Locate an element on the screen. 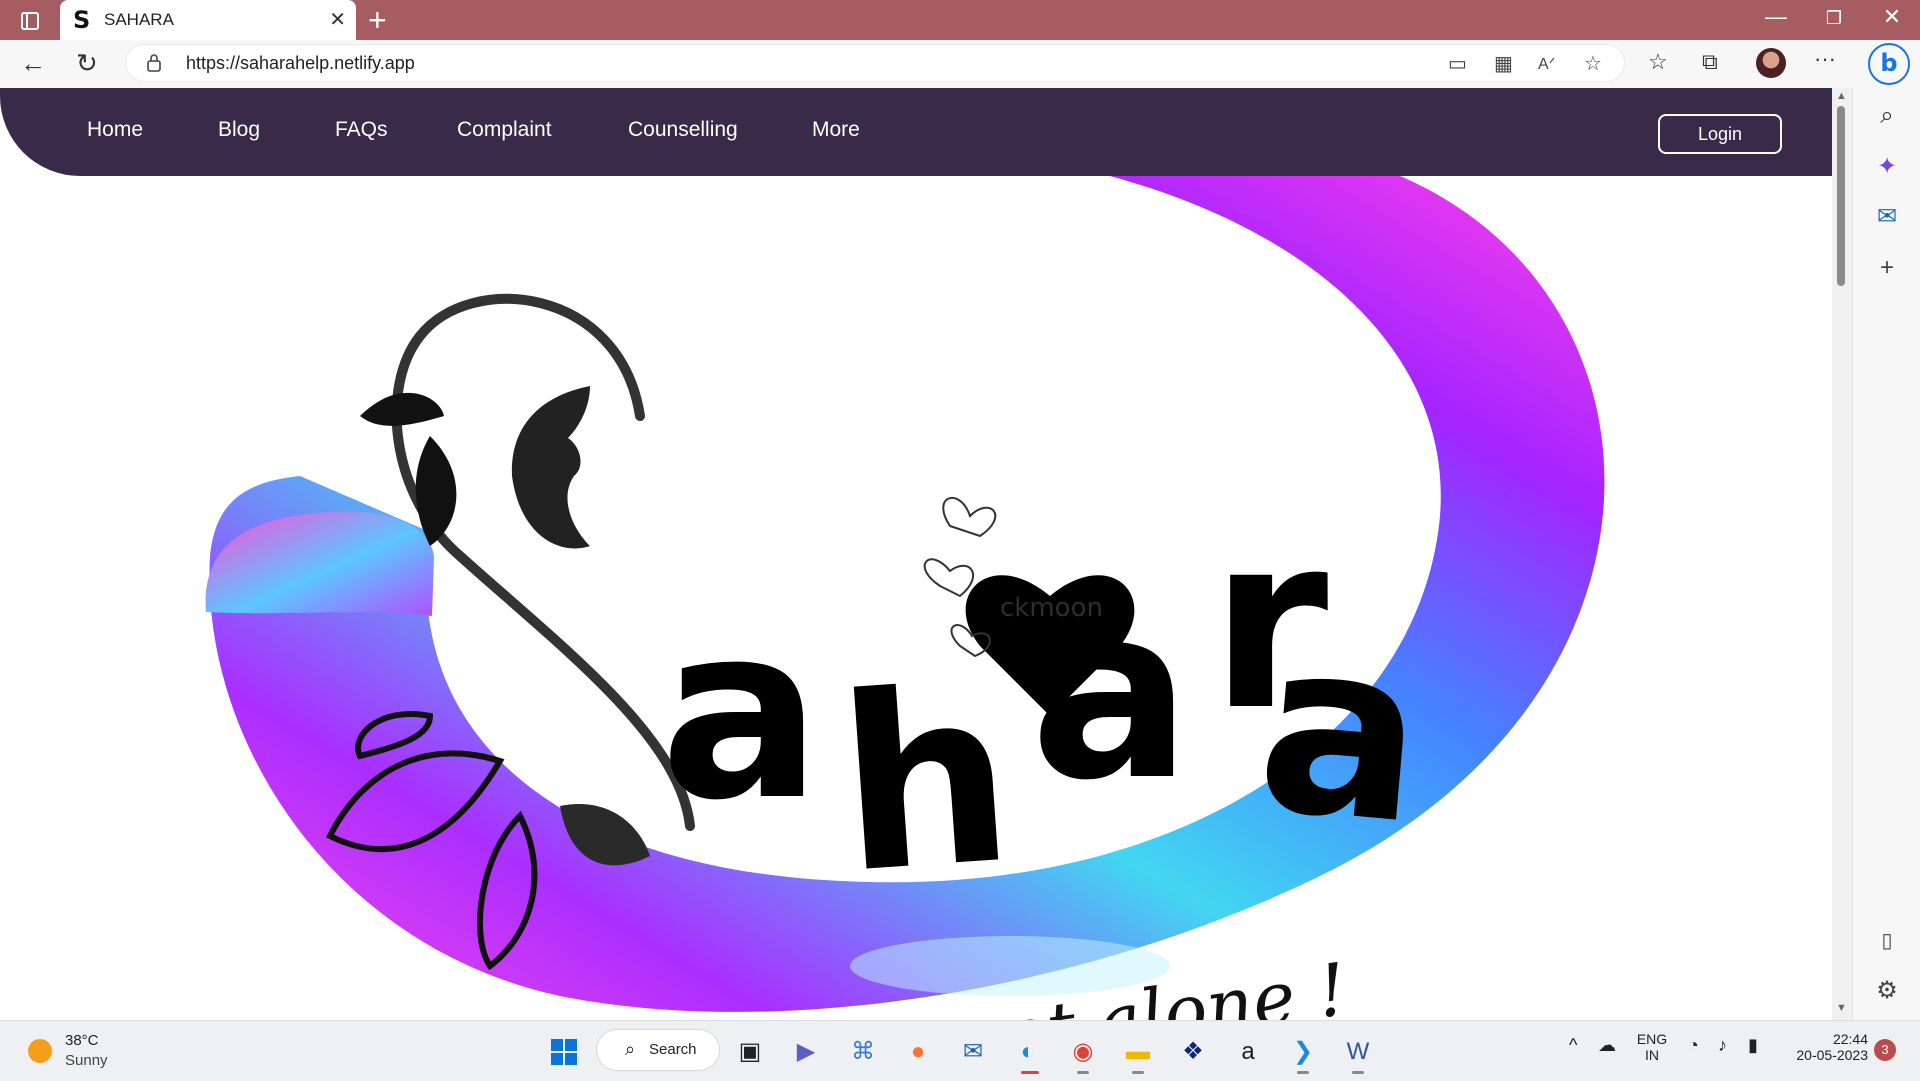 This screenshot has height=1081, width=1920. nav-link-counselling: Counselling is located at coordinates (683, 130).